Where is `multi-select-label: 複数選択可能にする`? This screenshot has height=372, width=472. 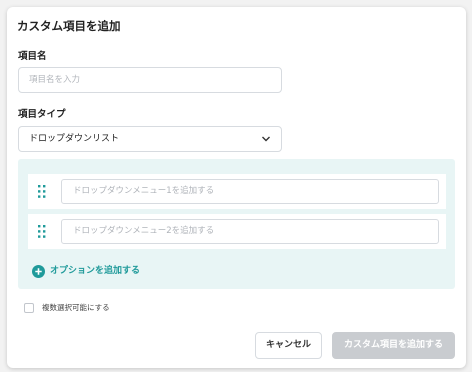
multi-select-label: 複数選択可能にする is located at coordinates (76, 307).